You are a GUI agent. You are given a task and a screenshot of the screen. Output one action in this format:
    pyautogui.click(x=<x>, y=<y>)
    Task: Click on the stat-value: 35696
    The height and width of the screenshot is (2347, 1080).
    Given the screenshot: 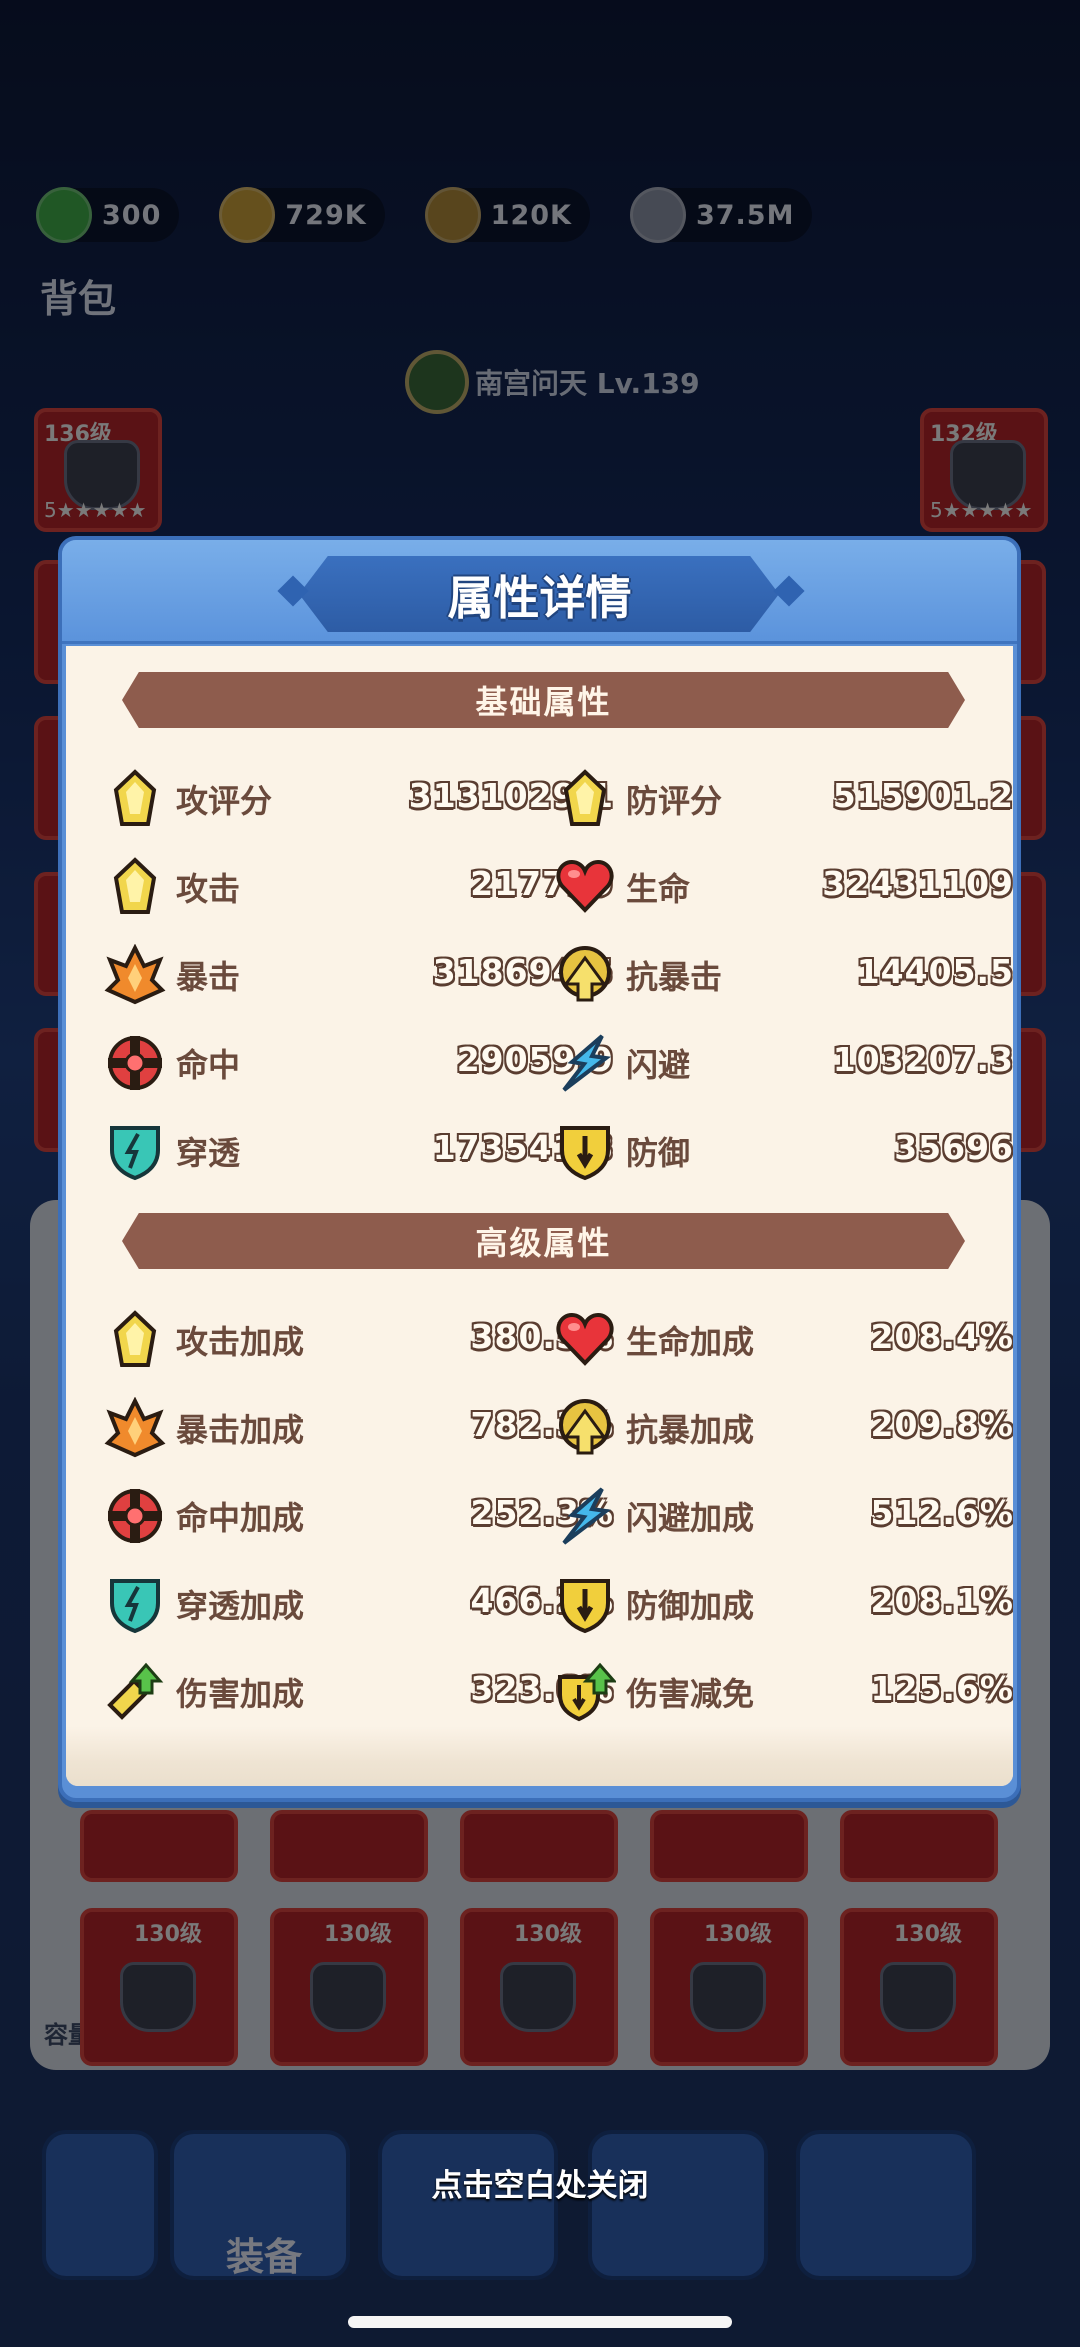 What is the action you would take?
    pyautogui.click(x=953, y=1147)
    